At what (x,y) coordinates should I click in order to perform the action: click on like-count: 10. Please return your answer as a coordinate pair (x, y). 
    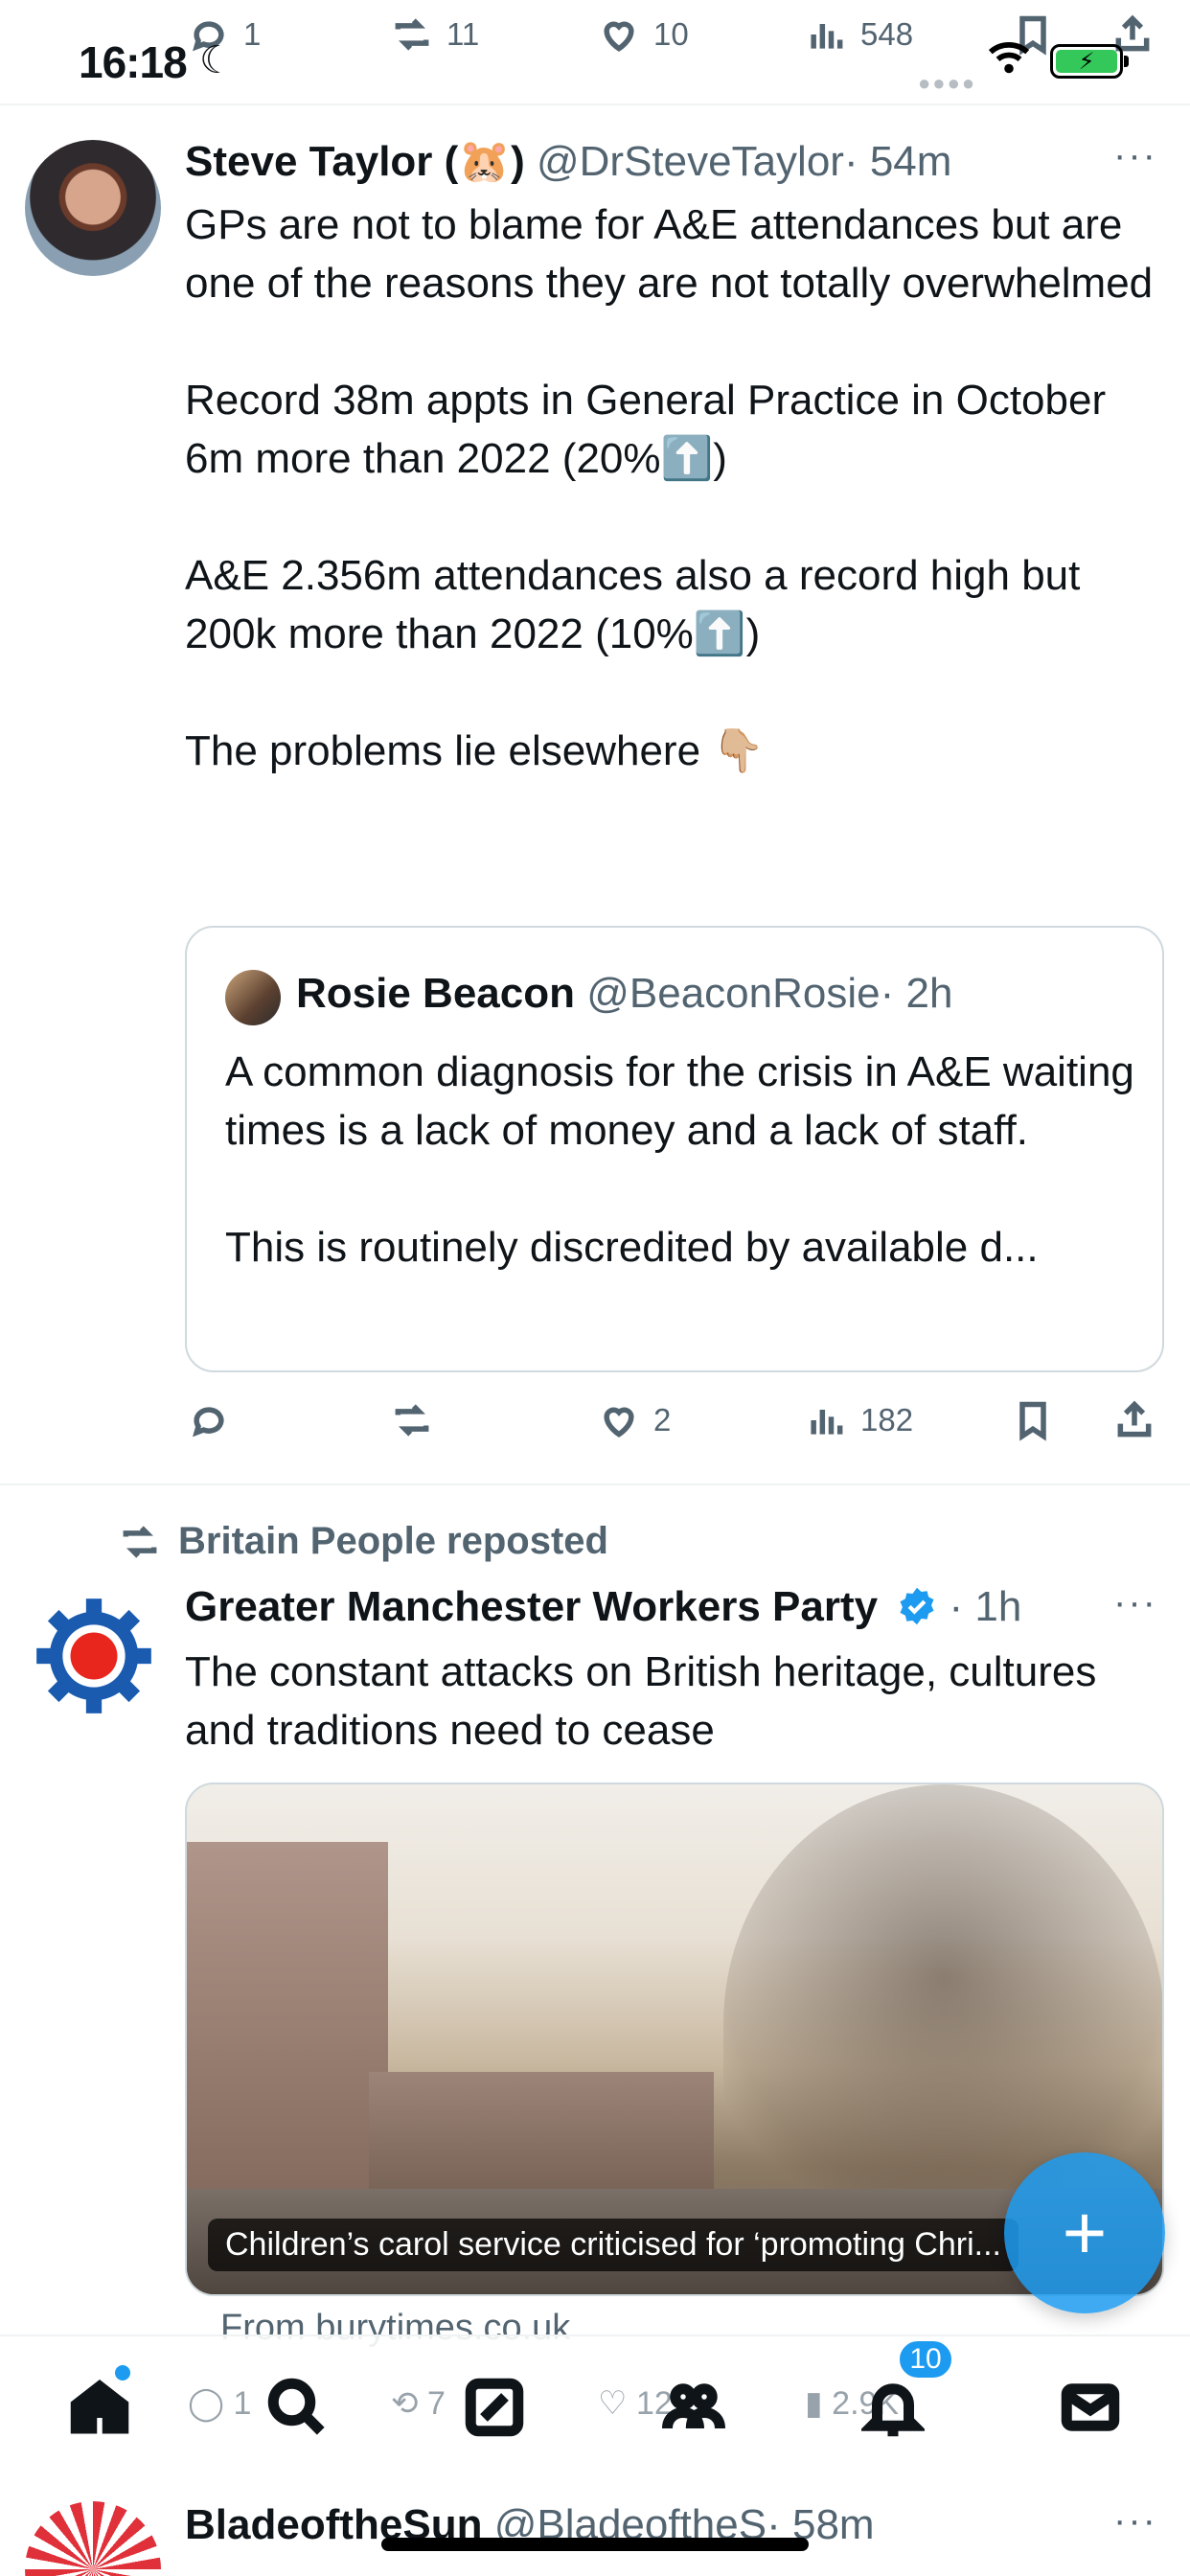
    Looking at the image, I should click on (671, 34).